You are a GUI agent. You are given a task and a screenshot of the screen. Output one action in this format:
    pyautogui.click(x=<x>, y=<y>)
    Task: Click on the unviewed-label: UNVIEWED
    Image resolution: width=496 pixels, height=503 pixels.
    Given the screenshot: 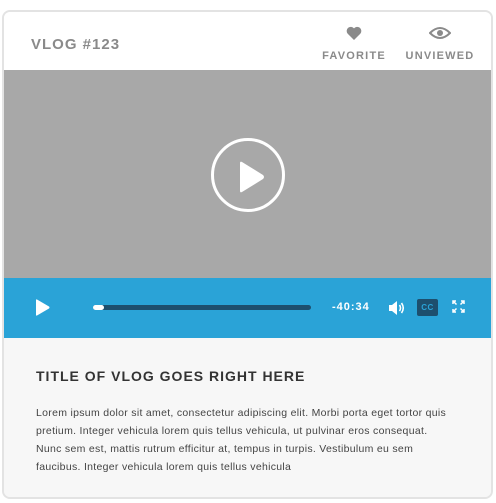 What is the action you would take?
    pyautogui.click(x=440, y=56)
    